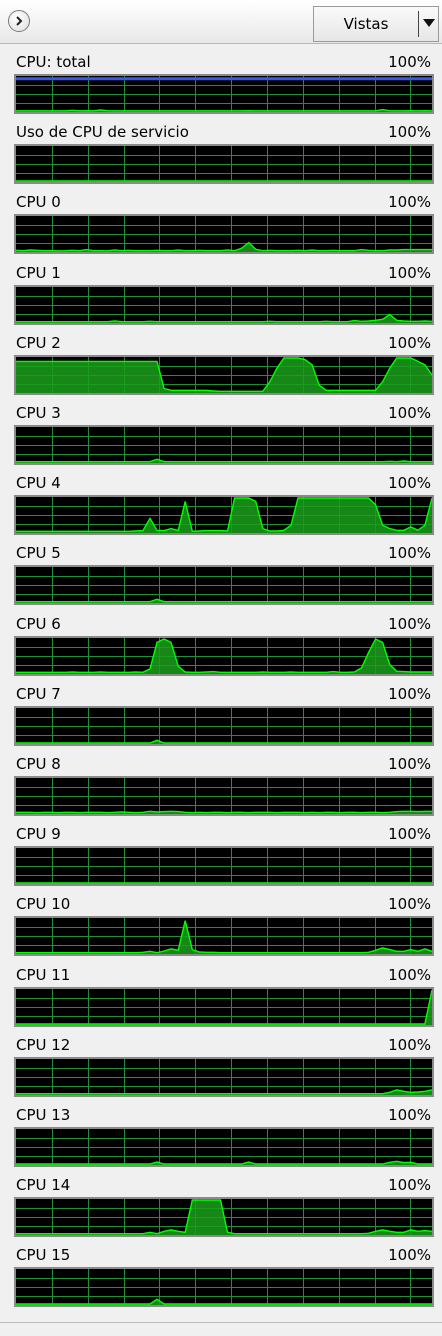 Image resolution: width=442 pixels, height=1336 pixels. Describe the element at coordinates (38, 834) in the screenshot. I see `cpu-label: CPU 9` at that location.